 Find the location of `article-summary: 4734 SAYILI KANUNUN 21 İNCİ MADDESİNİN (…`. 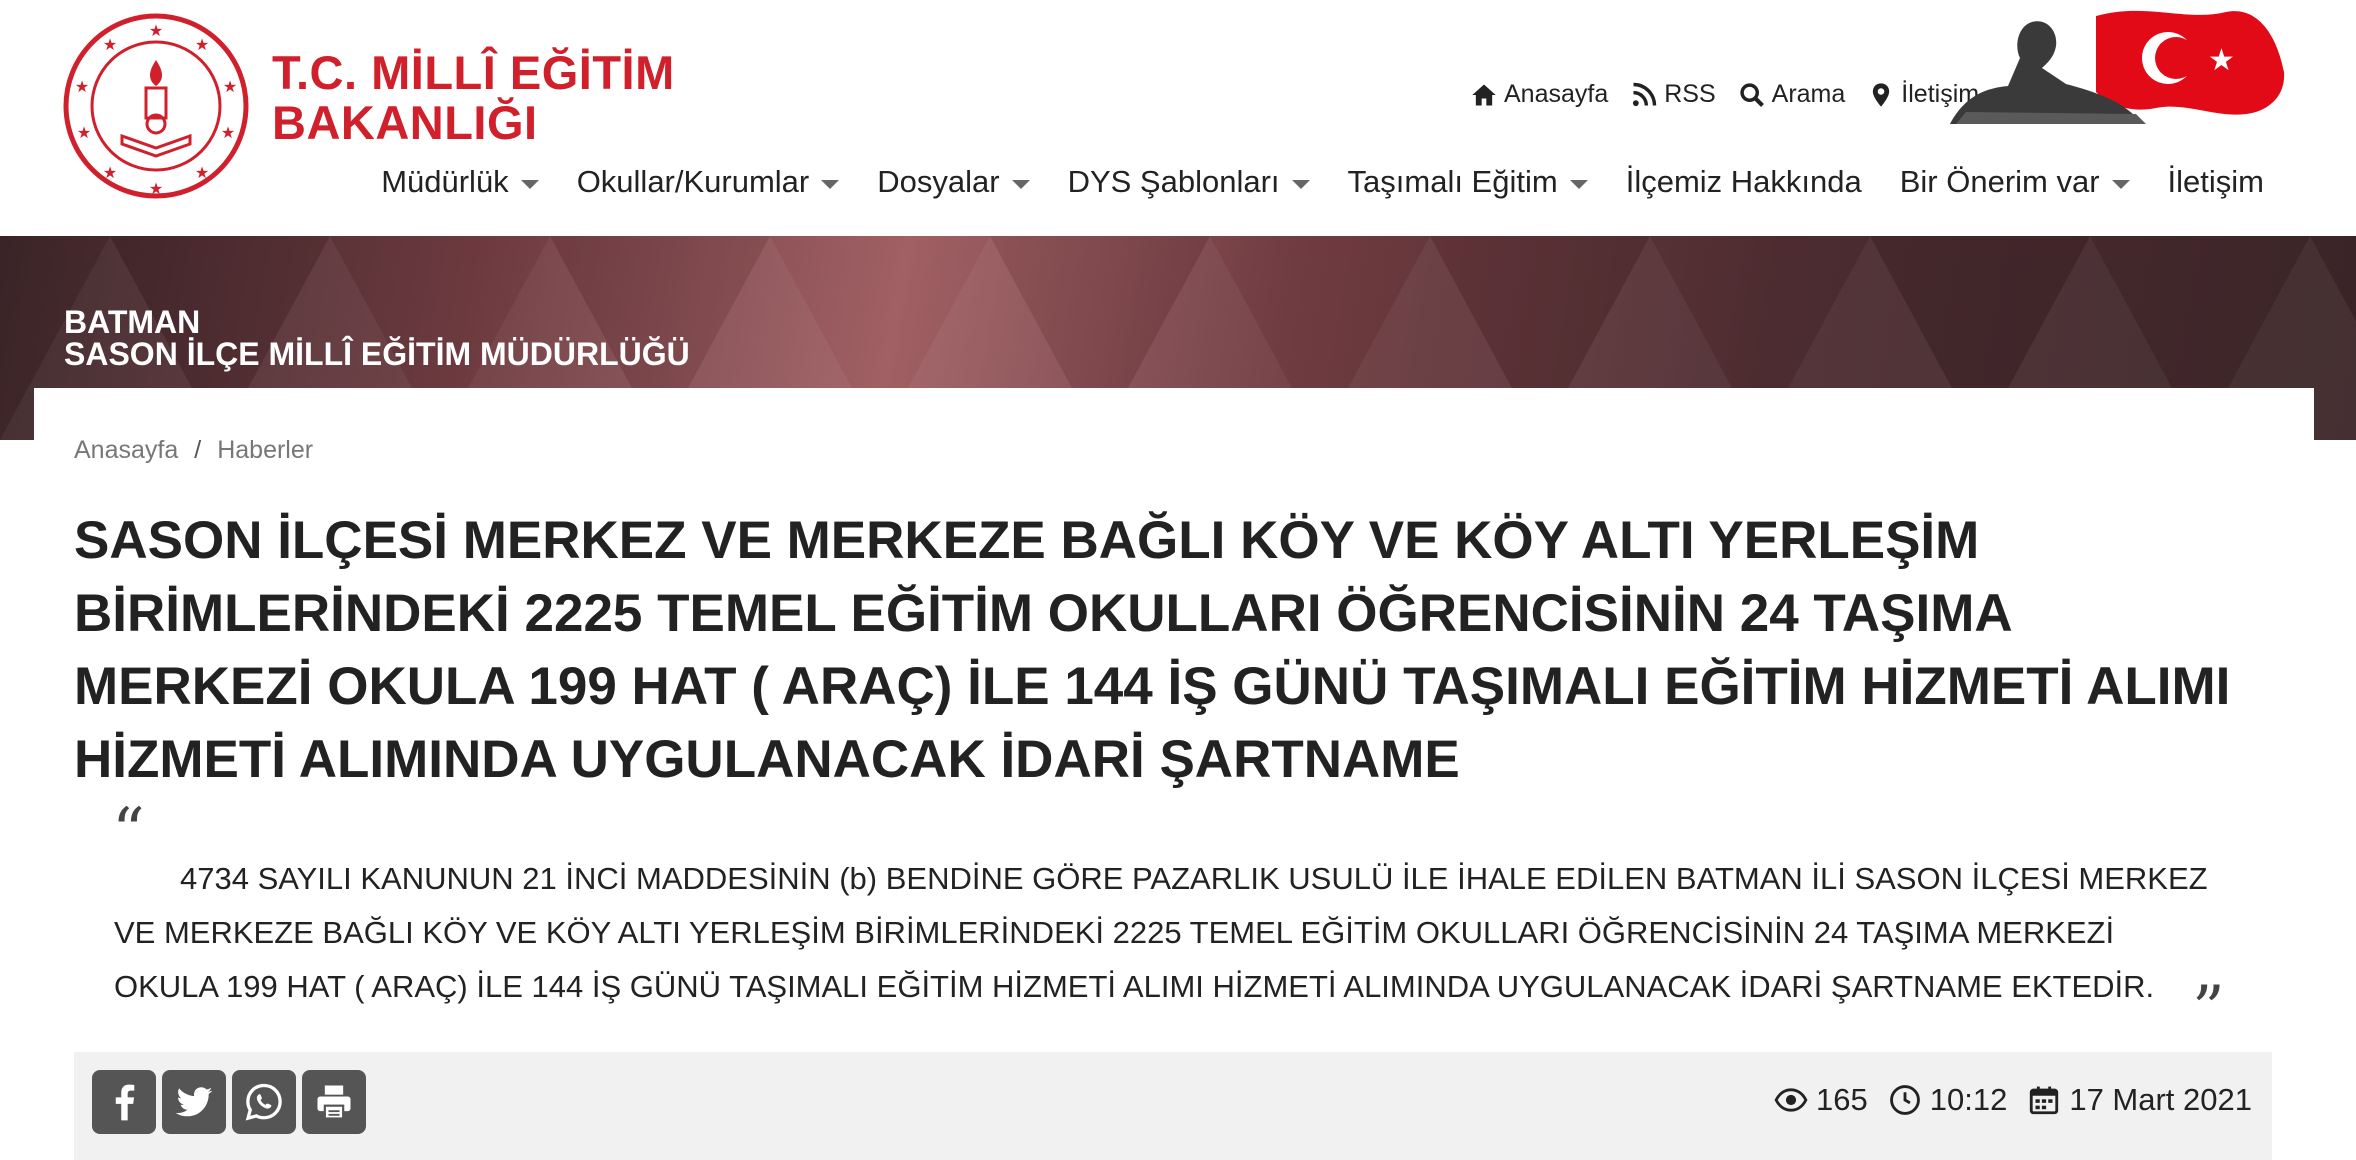

article-summary: 4734 SAYILI KANUNUN 21 İNCİ MADDESİNİN (… is located at coordinates (1161, 932).